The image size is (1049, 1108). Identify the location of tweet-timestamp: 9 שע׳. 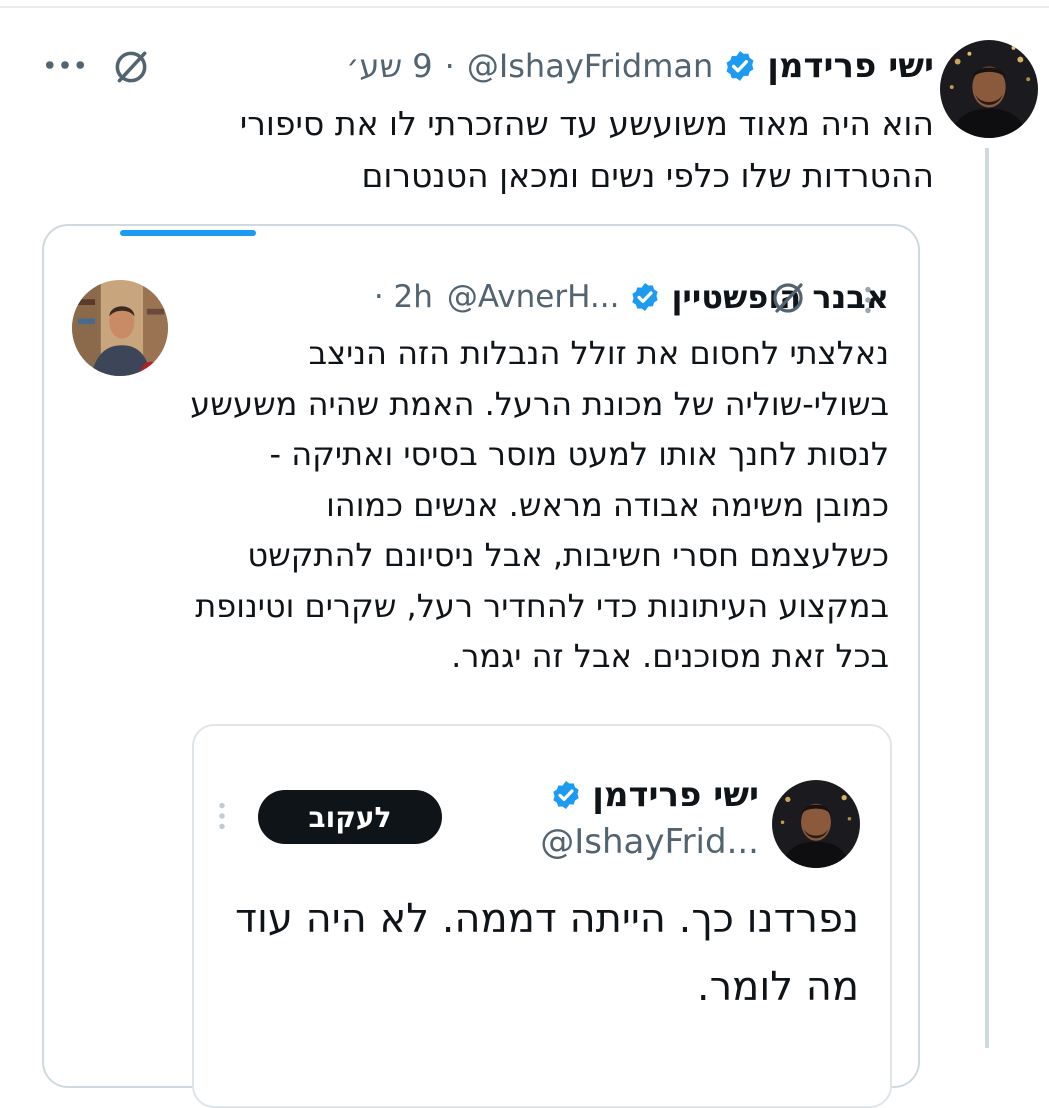
(389, 66).